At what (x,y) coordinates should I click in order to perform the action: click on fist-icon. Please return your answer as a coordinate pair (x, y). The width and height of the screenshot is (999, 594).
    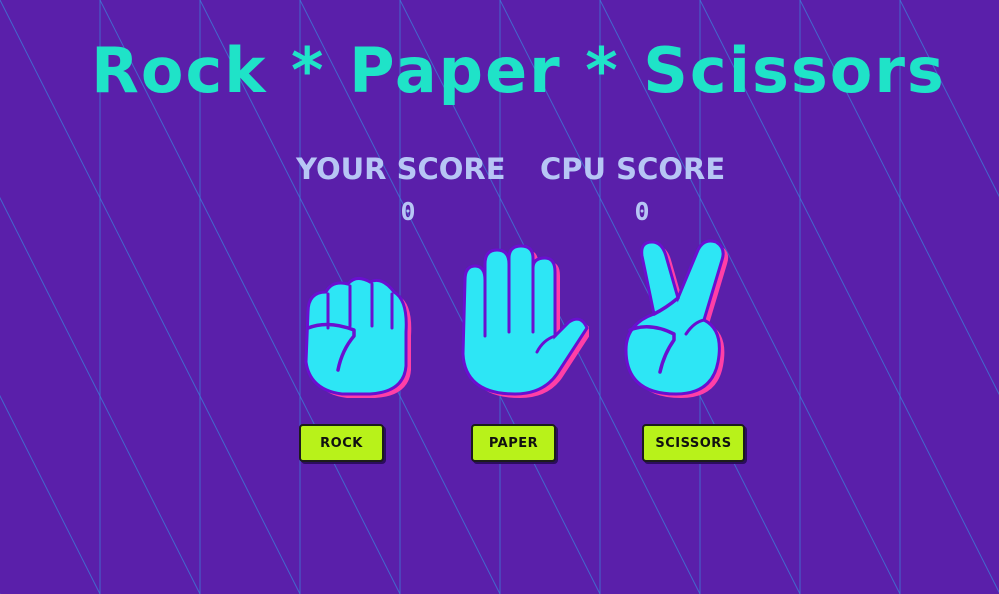
    Looking at the image, I should click on (358, 336).